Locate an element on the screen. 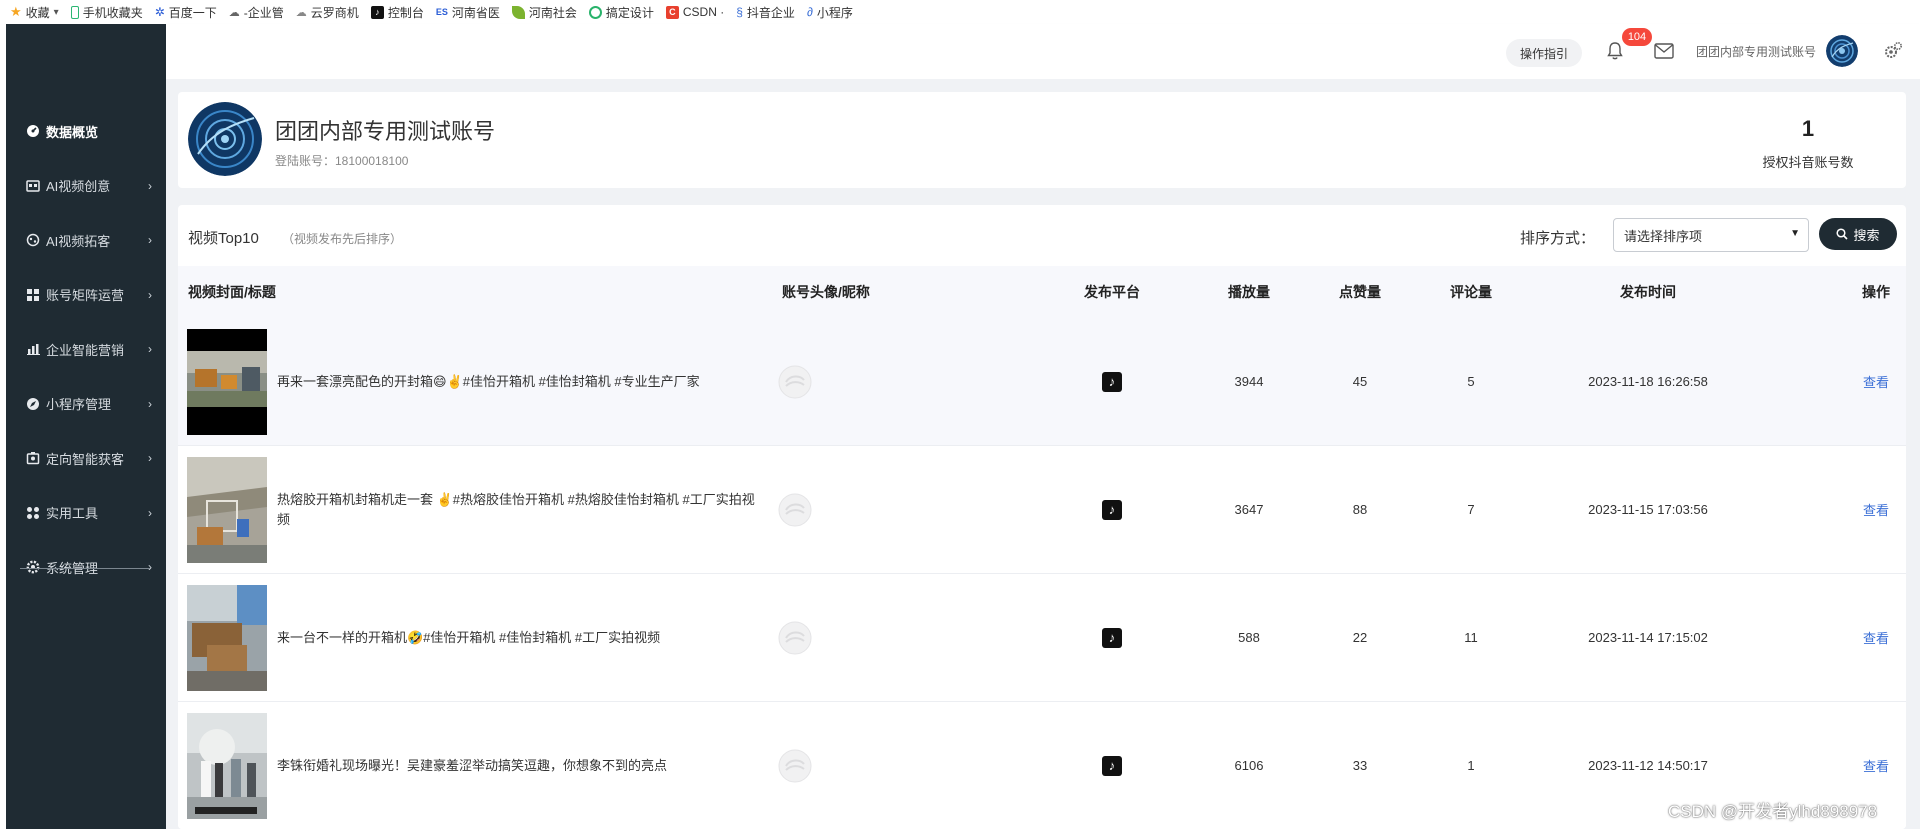 The image size is (1920, 829). comments-value: 11 is located at coordinates (1471, 637).